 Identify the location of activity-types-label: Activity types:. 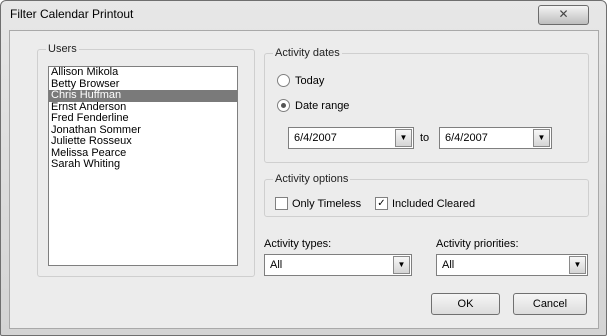
(298, 244).